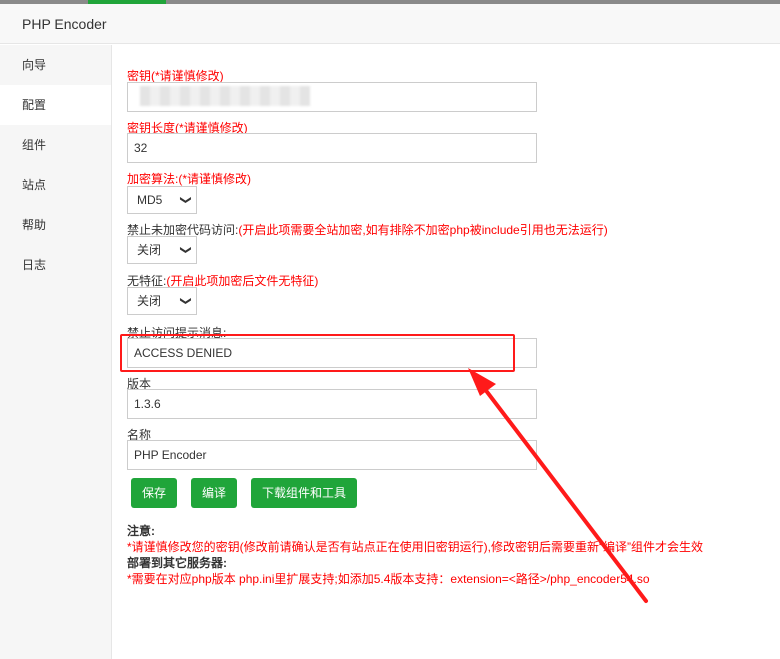 The image size is (780, 659). Describe the element at coordinates (149, 301) in the screenshot. I see `no-signature-select-value: 关闭` at that location.